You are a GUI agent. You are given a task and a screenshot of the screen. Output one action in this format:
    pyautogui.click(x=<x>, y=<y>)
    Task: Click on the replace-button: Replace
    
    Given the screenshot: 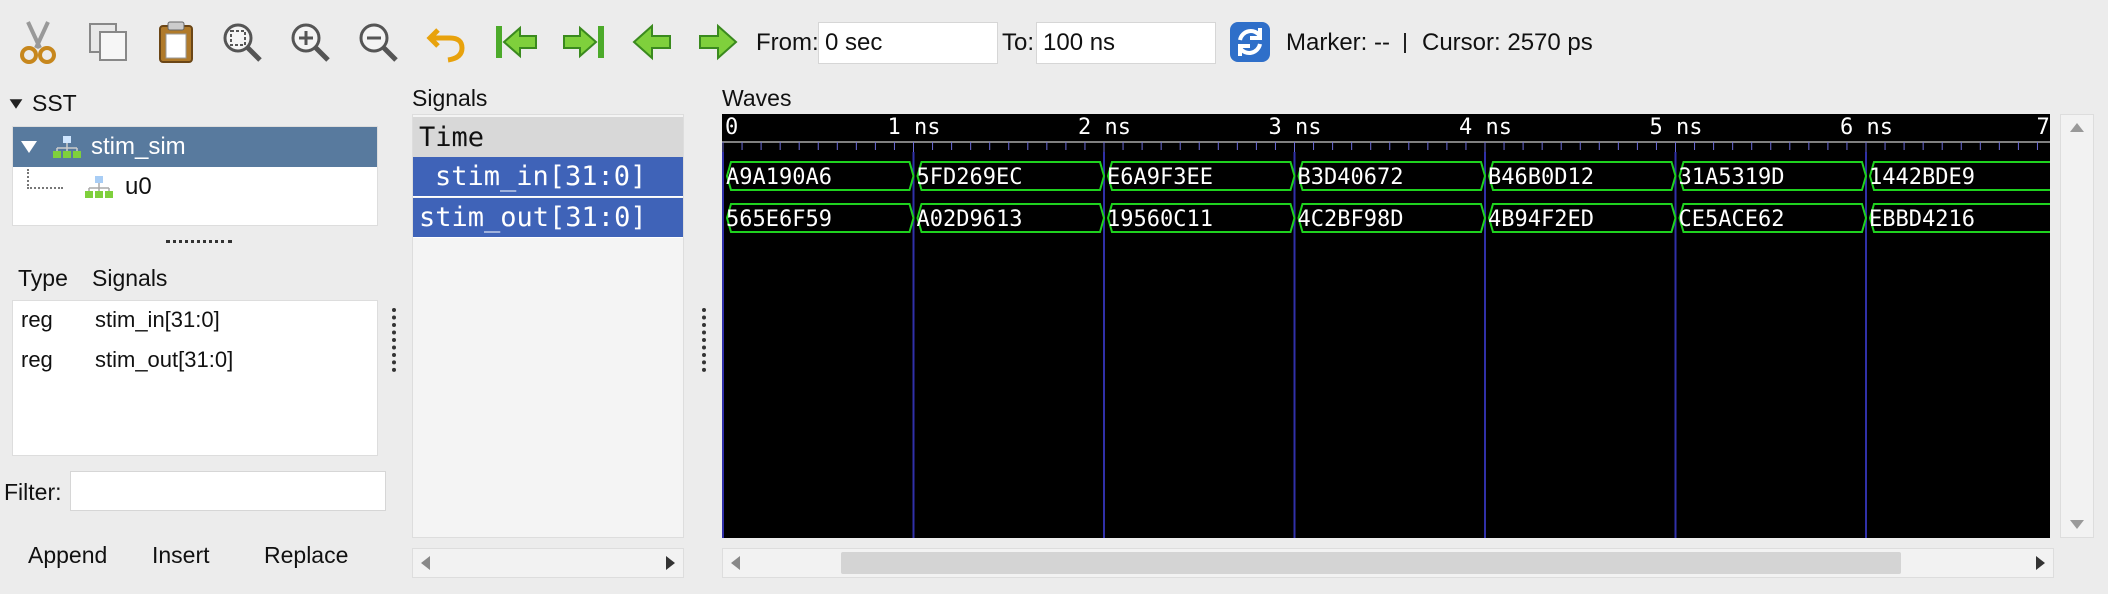 What is the action you would take?
    pyautogui.click(x=306, y=555)
    